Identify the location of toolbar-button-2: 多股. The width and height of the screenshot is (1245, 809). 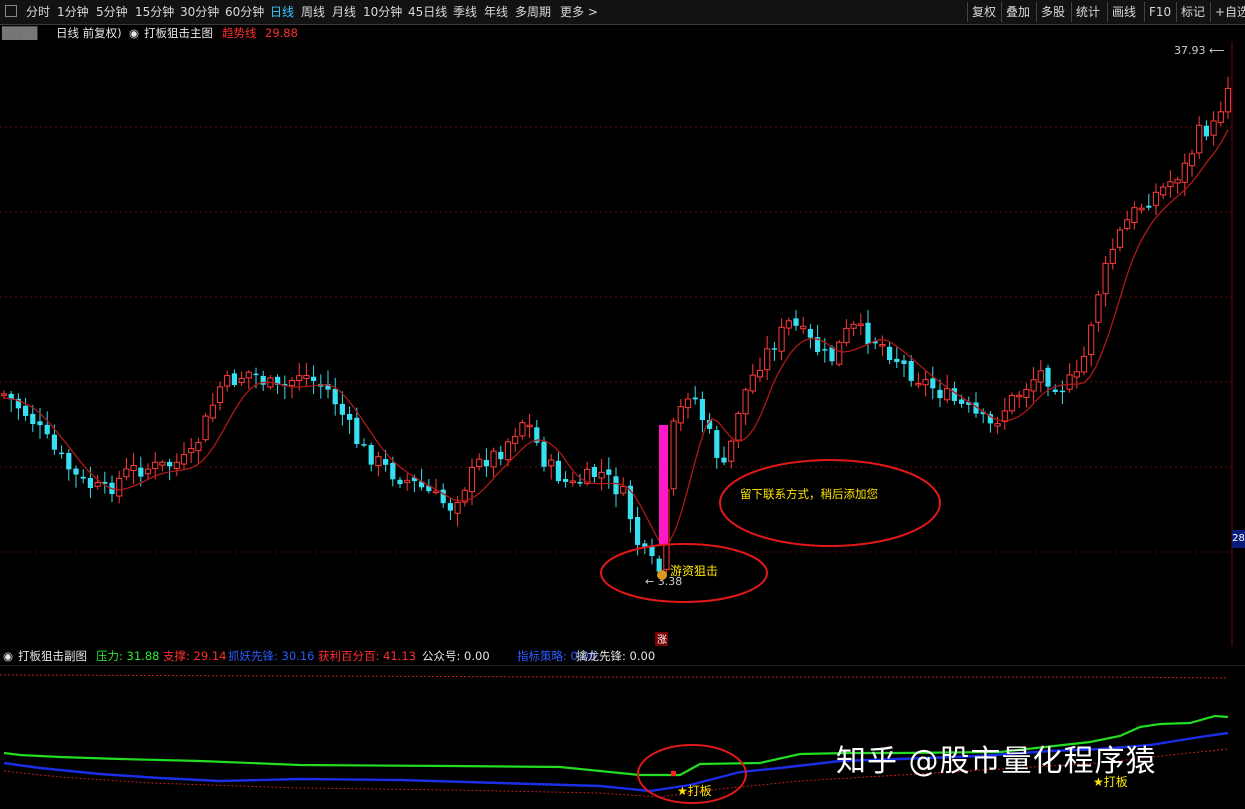
(1053, 12).